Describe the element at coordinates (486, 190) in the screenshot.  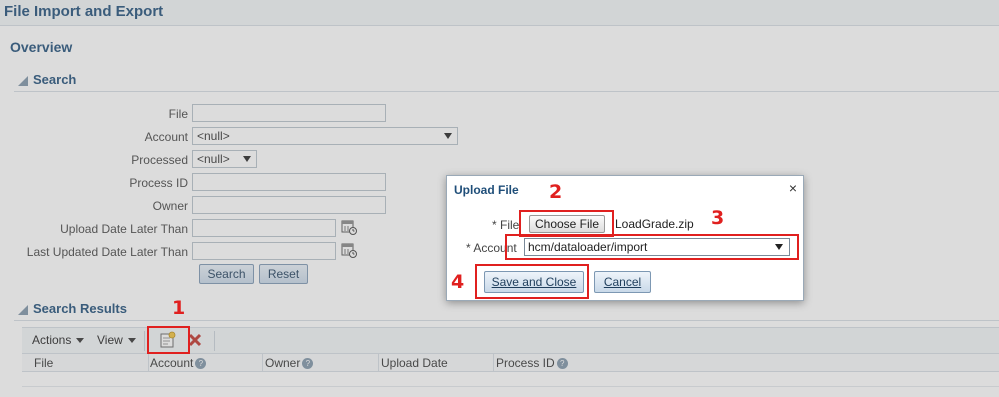
I see `dialog-title: Upload File` at that location.